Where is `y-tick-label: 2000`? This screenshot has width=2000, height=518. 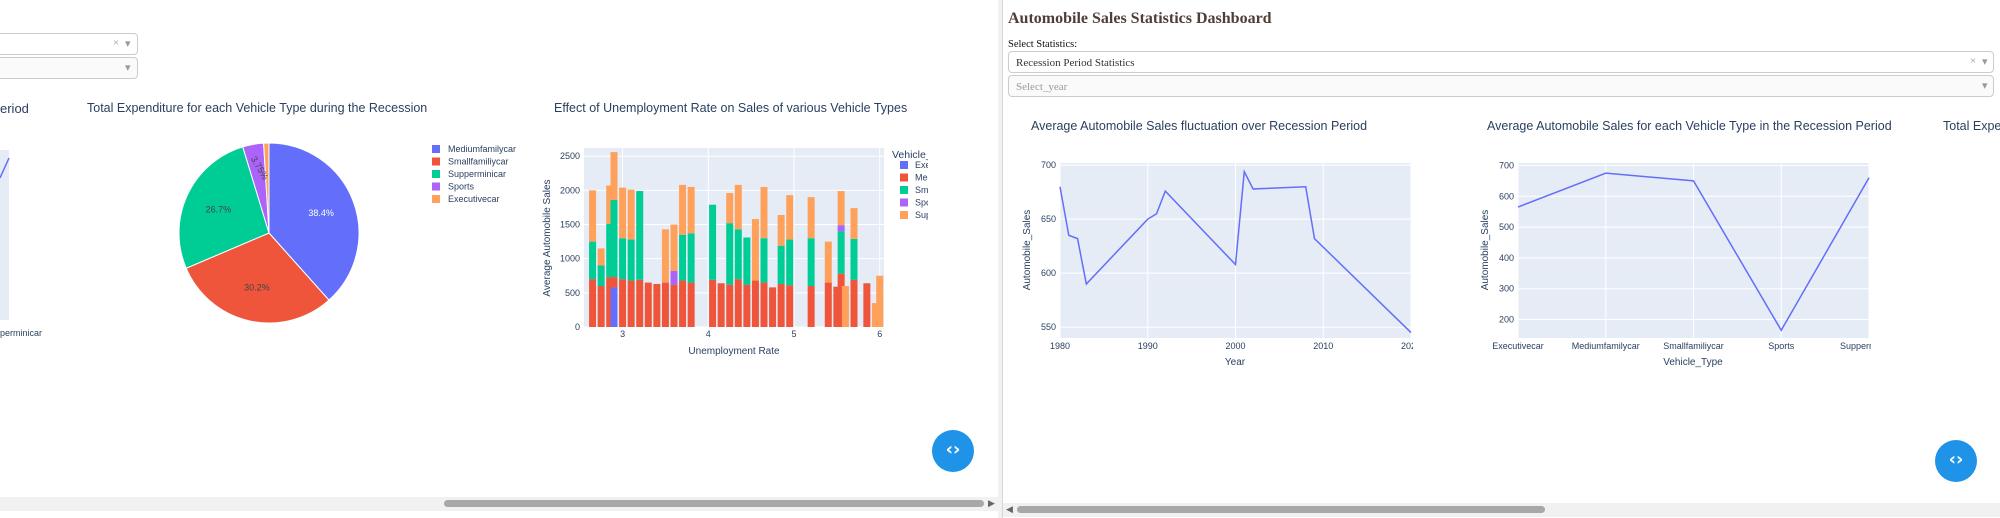 y-tick-label: 2000 is located at coordinates (570, 190).